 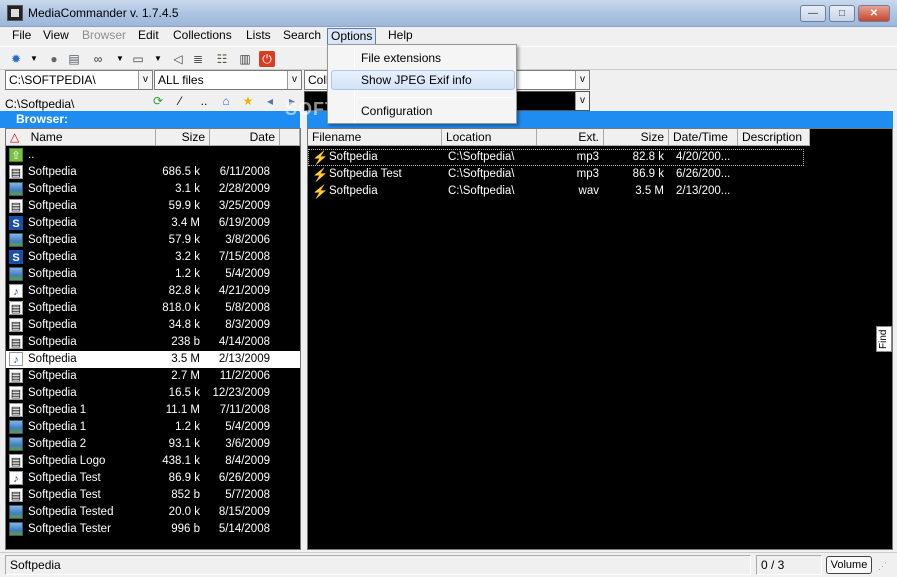 I want to click on list-icon: ☷, so click(x=222, y=59).